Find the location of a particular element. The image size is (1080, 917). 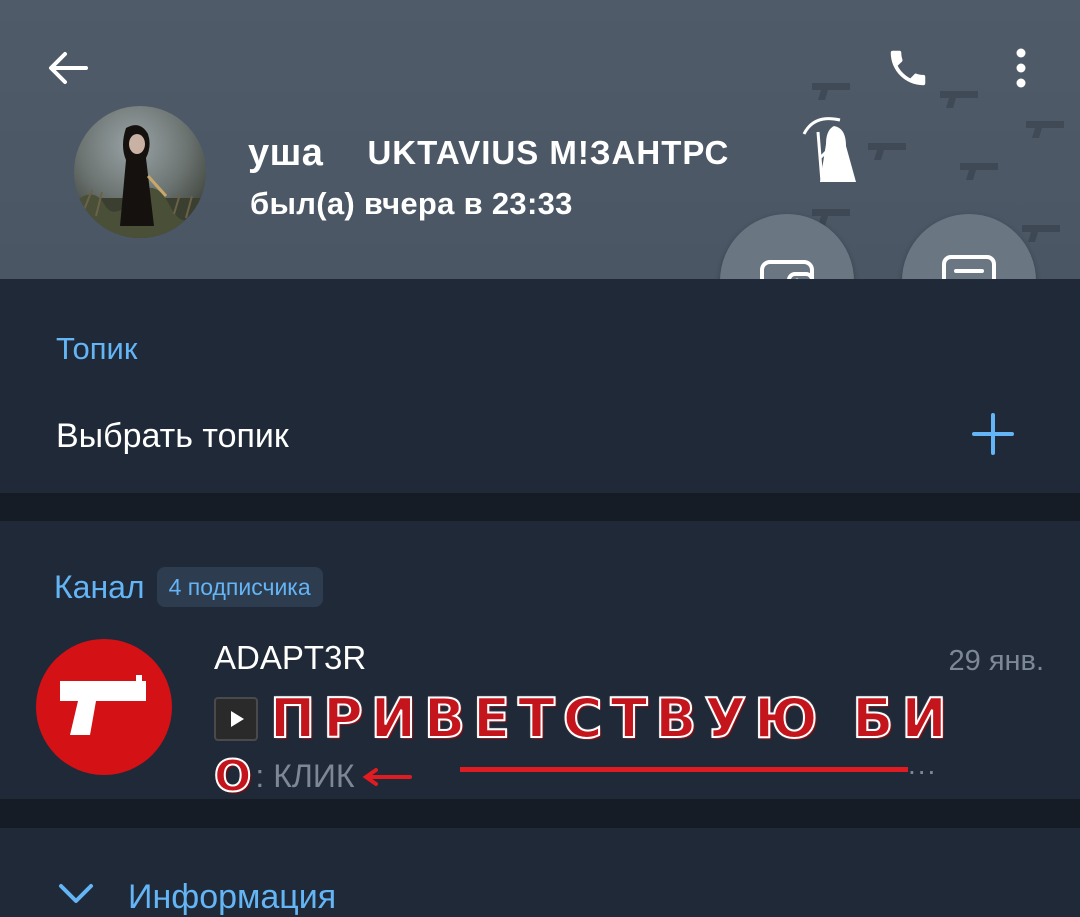

profile-avatar is located at coordinates (140, 172).